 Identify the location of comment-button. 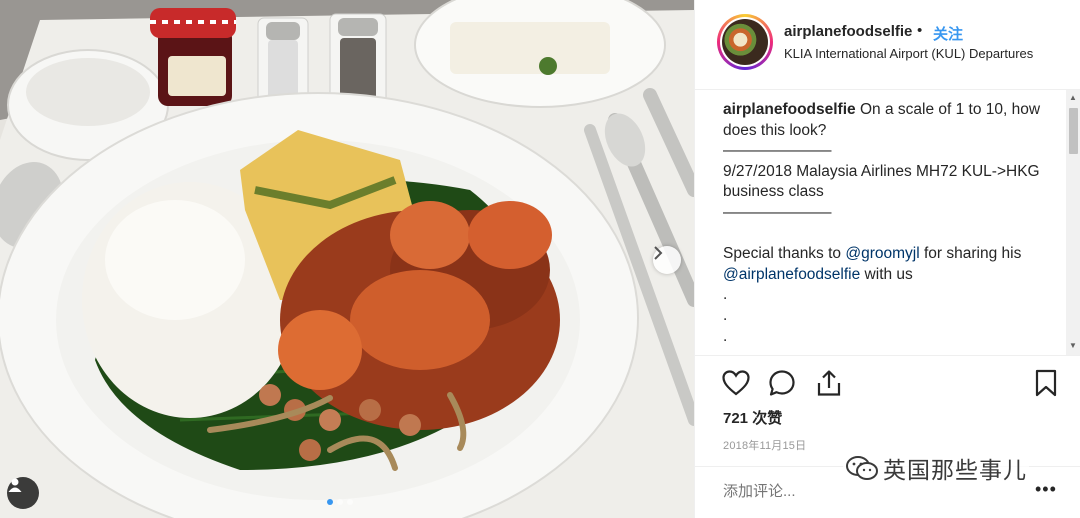
(782, 383).